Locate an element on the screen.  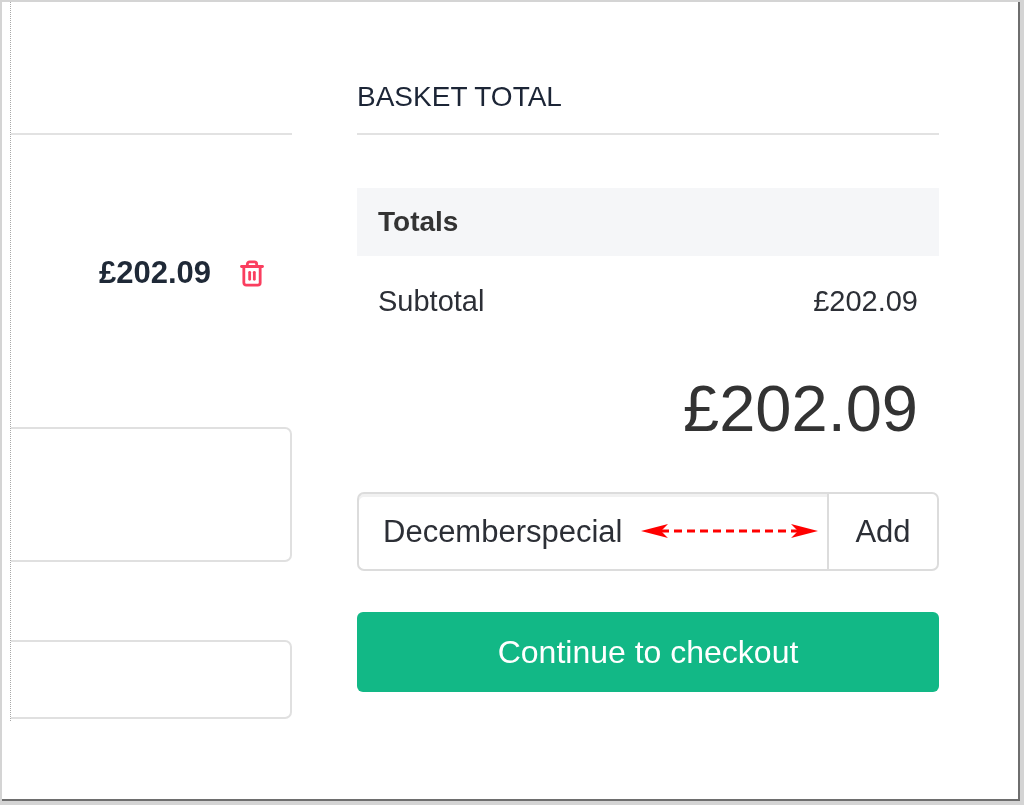
row-value: £202.09 is located at coordinates (865, 301).